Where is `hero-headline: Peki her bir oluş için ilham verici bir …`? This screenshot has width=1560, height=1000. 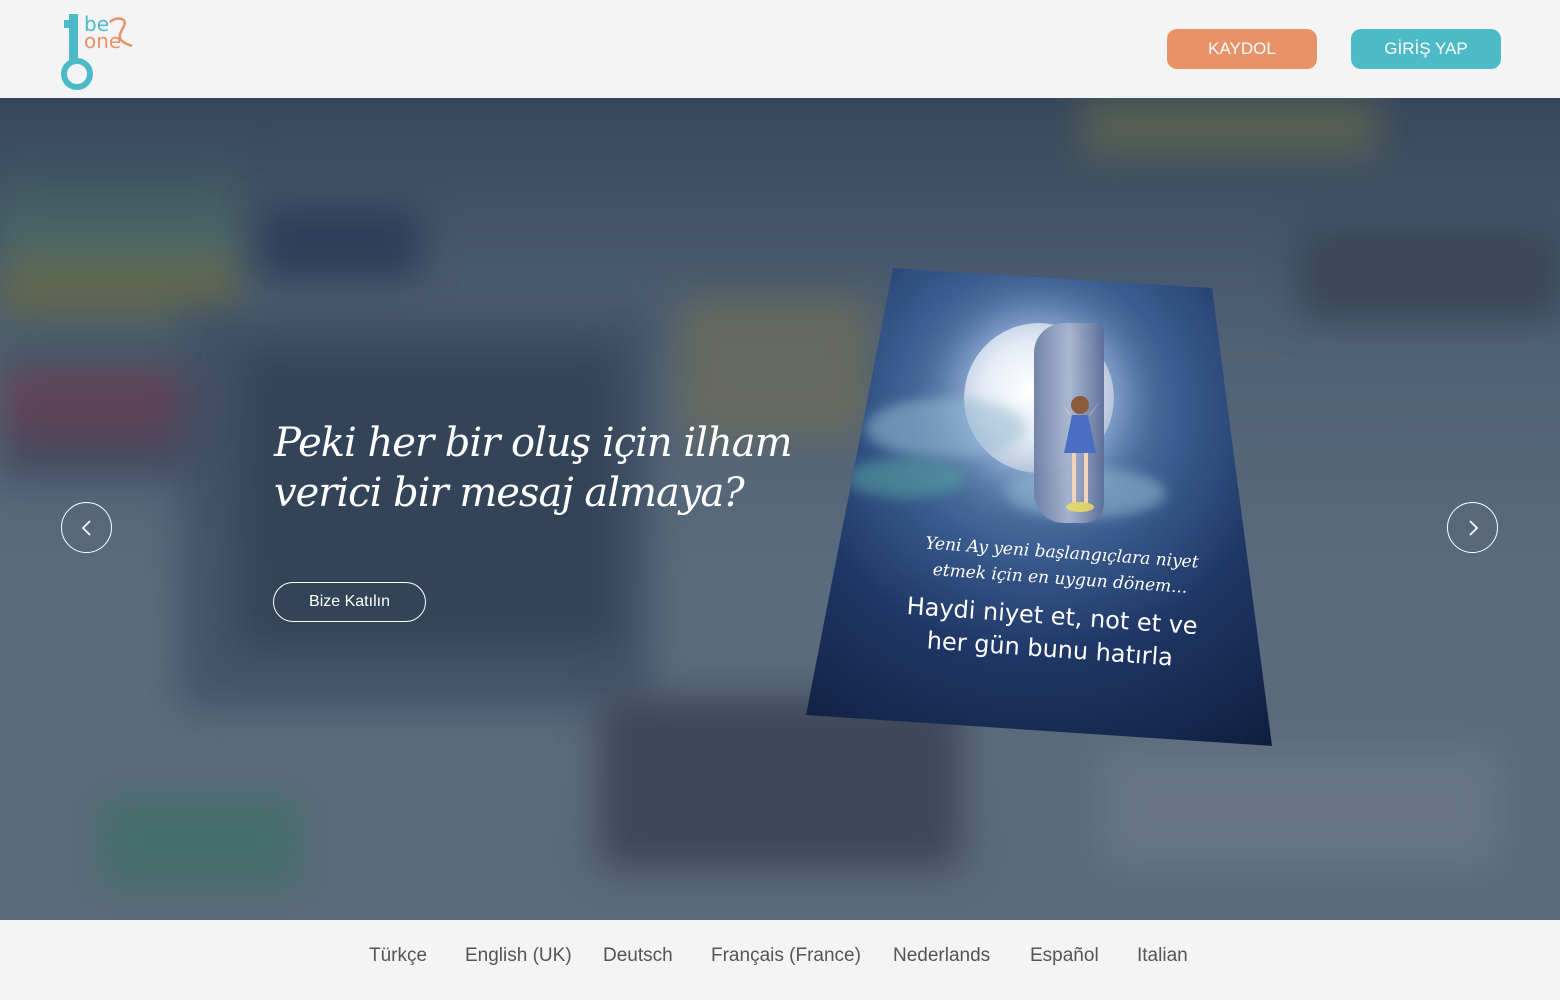
hero-headline: Peki her bir oluş için ilham verici bir … is located at coordinates (533, 468).